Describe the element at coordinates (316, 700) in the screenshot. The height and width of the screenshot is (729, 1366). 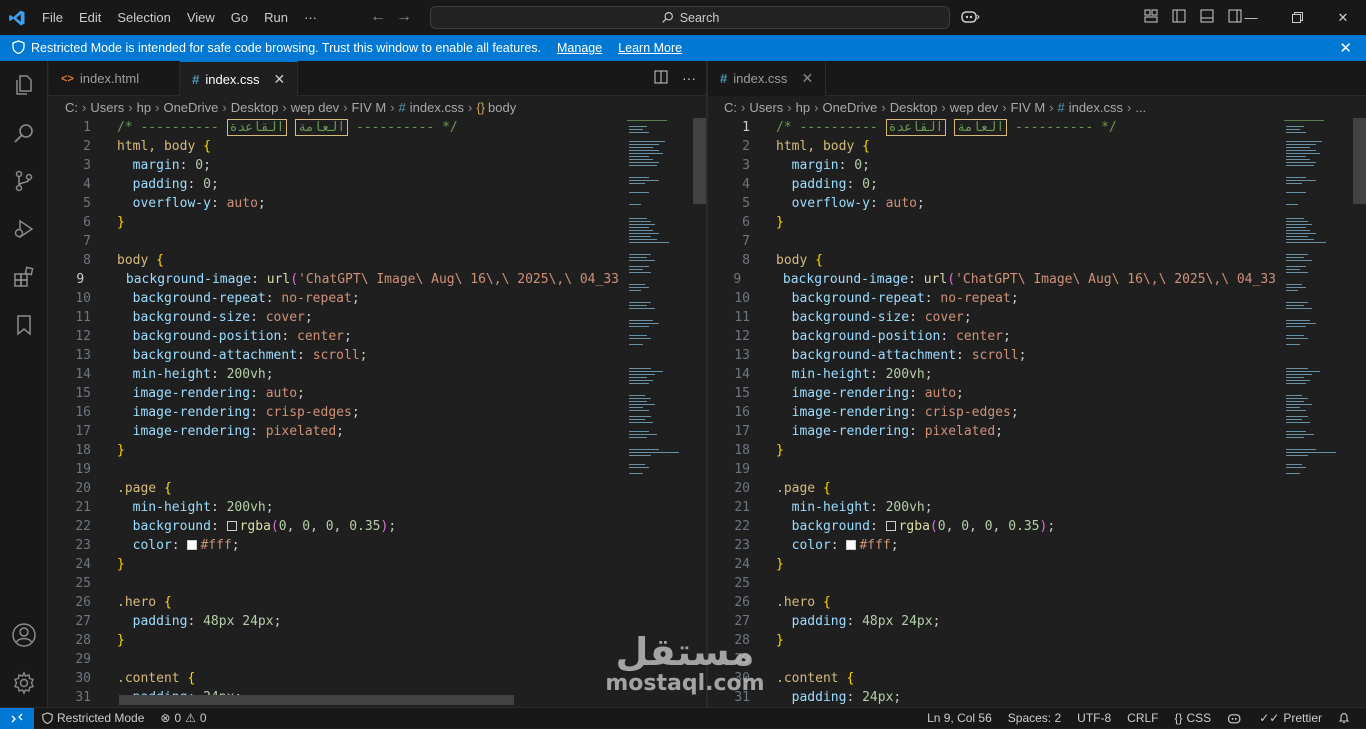
I see `horizontal-scrollbar` at that location.